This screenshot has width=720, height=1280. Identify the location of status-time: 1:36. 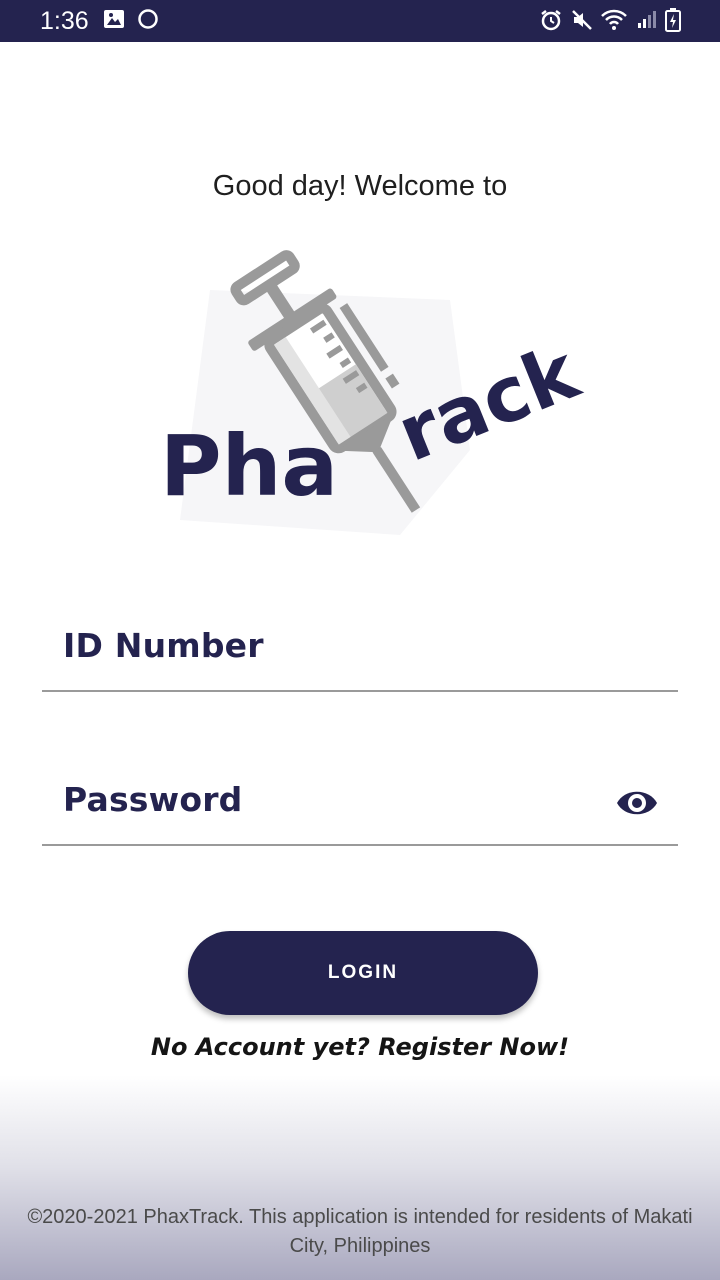
(64, 21).